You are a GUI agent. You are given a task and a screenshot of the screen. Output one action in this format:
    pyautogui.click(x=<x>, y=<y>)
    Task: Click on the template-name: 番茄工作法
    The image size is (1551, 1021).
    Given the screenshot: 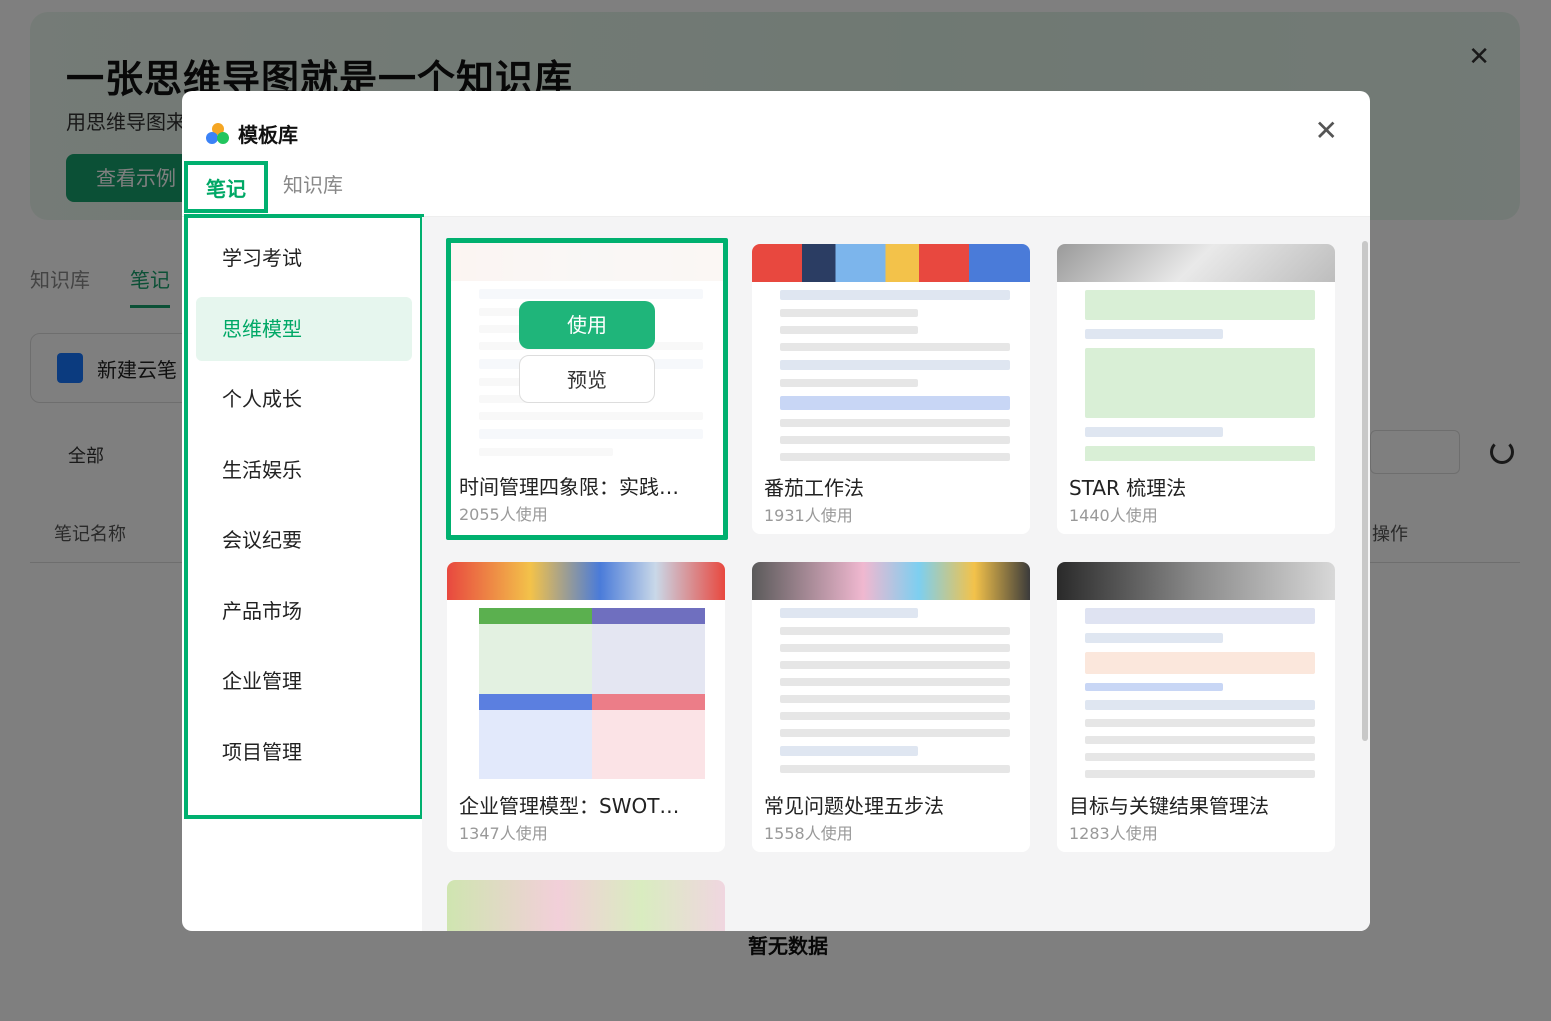 What is the action you would take?
    pyautogui.click(x=814, y=488)
    